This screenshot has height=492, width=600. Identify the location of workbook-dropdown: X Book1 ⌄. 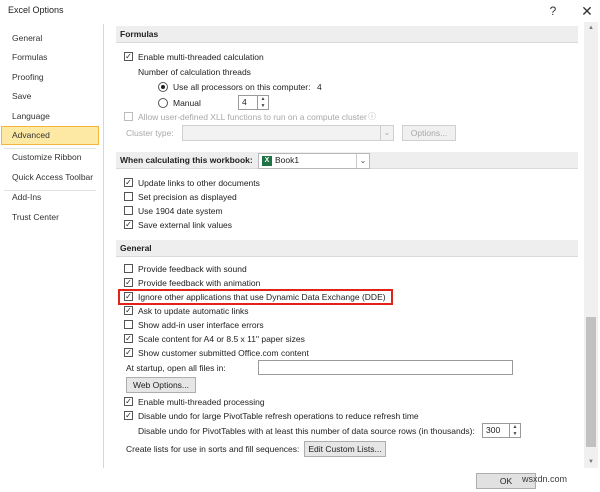
(314, 161).